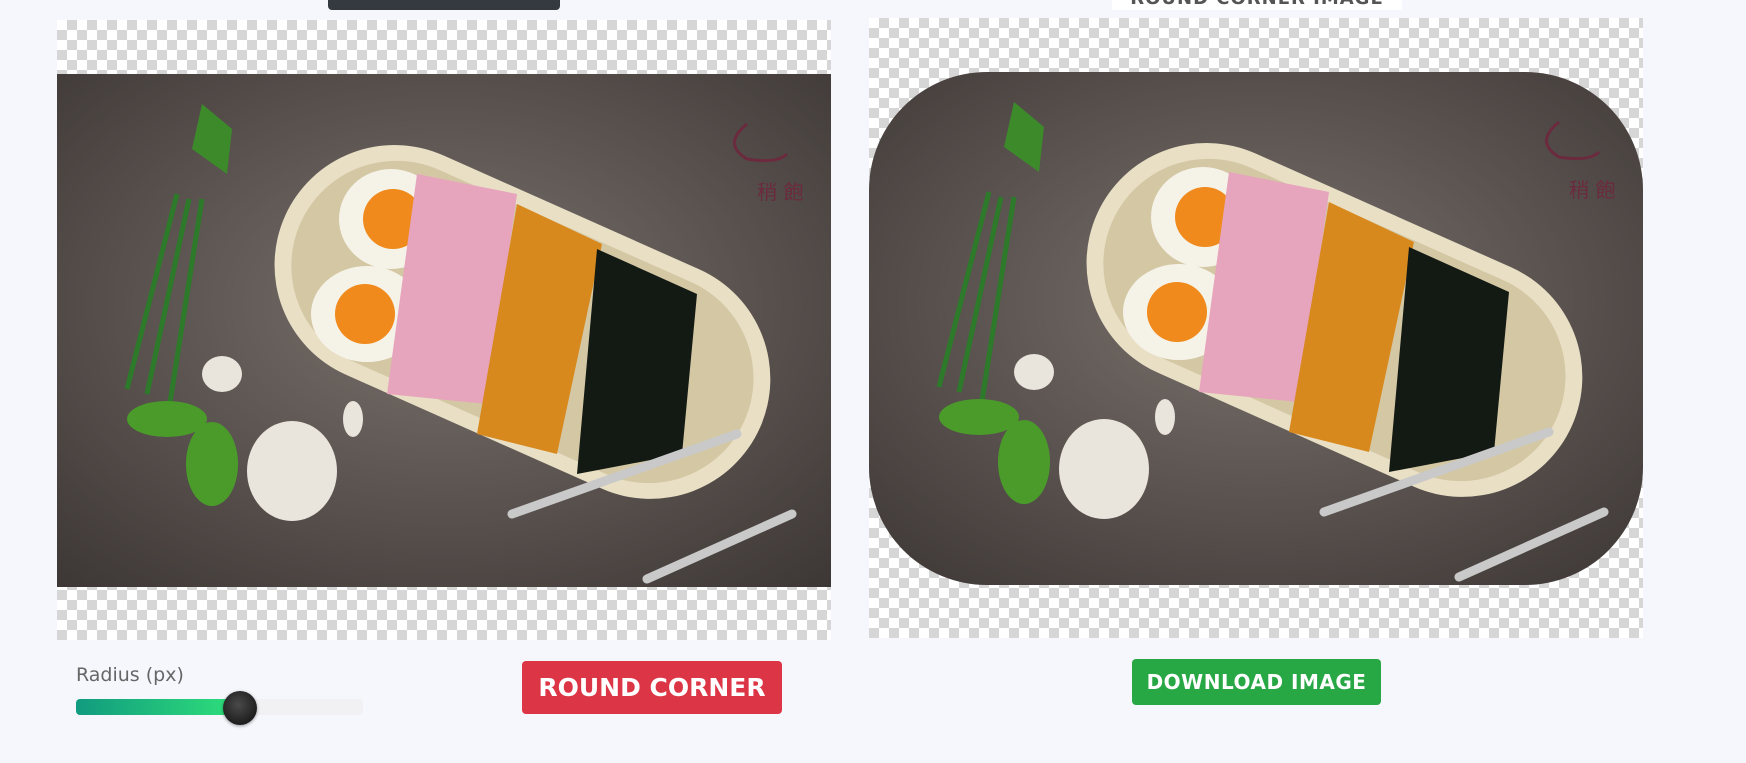 This screenshot has height=763, width=1746. Describe the element at coordinates (1256, 682) in the screenshot. I see `download-image-button: DOWNLOAD IMAGE` at that location.